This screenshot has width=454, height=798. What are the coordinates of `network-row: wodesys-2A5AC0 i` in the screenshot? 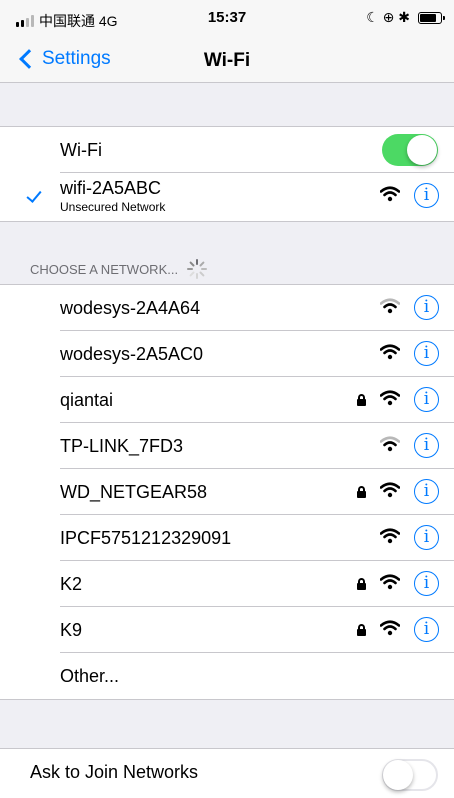 It's located at (227, 354).